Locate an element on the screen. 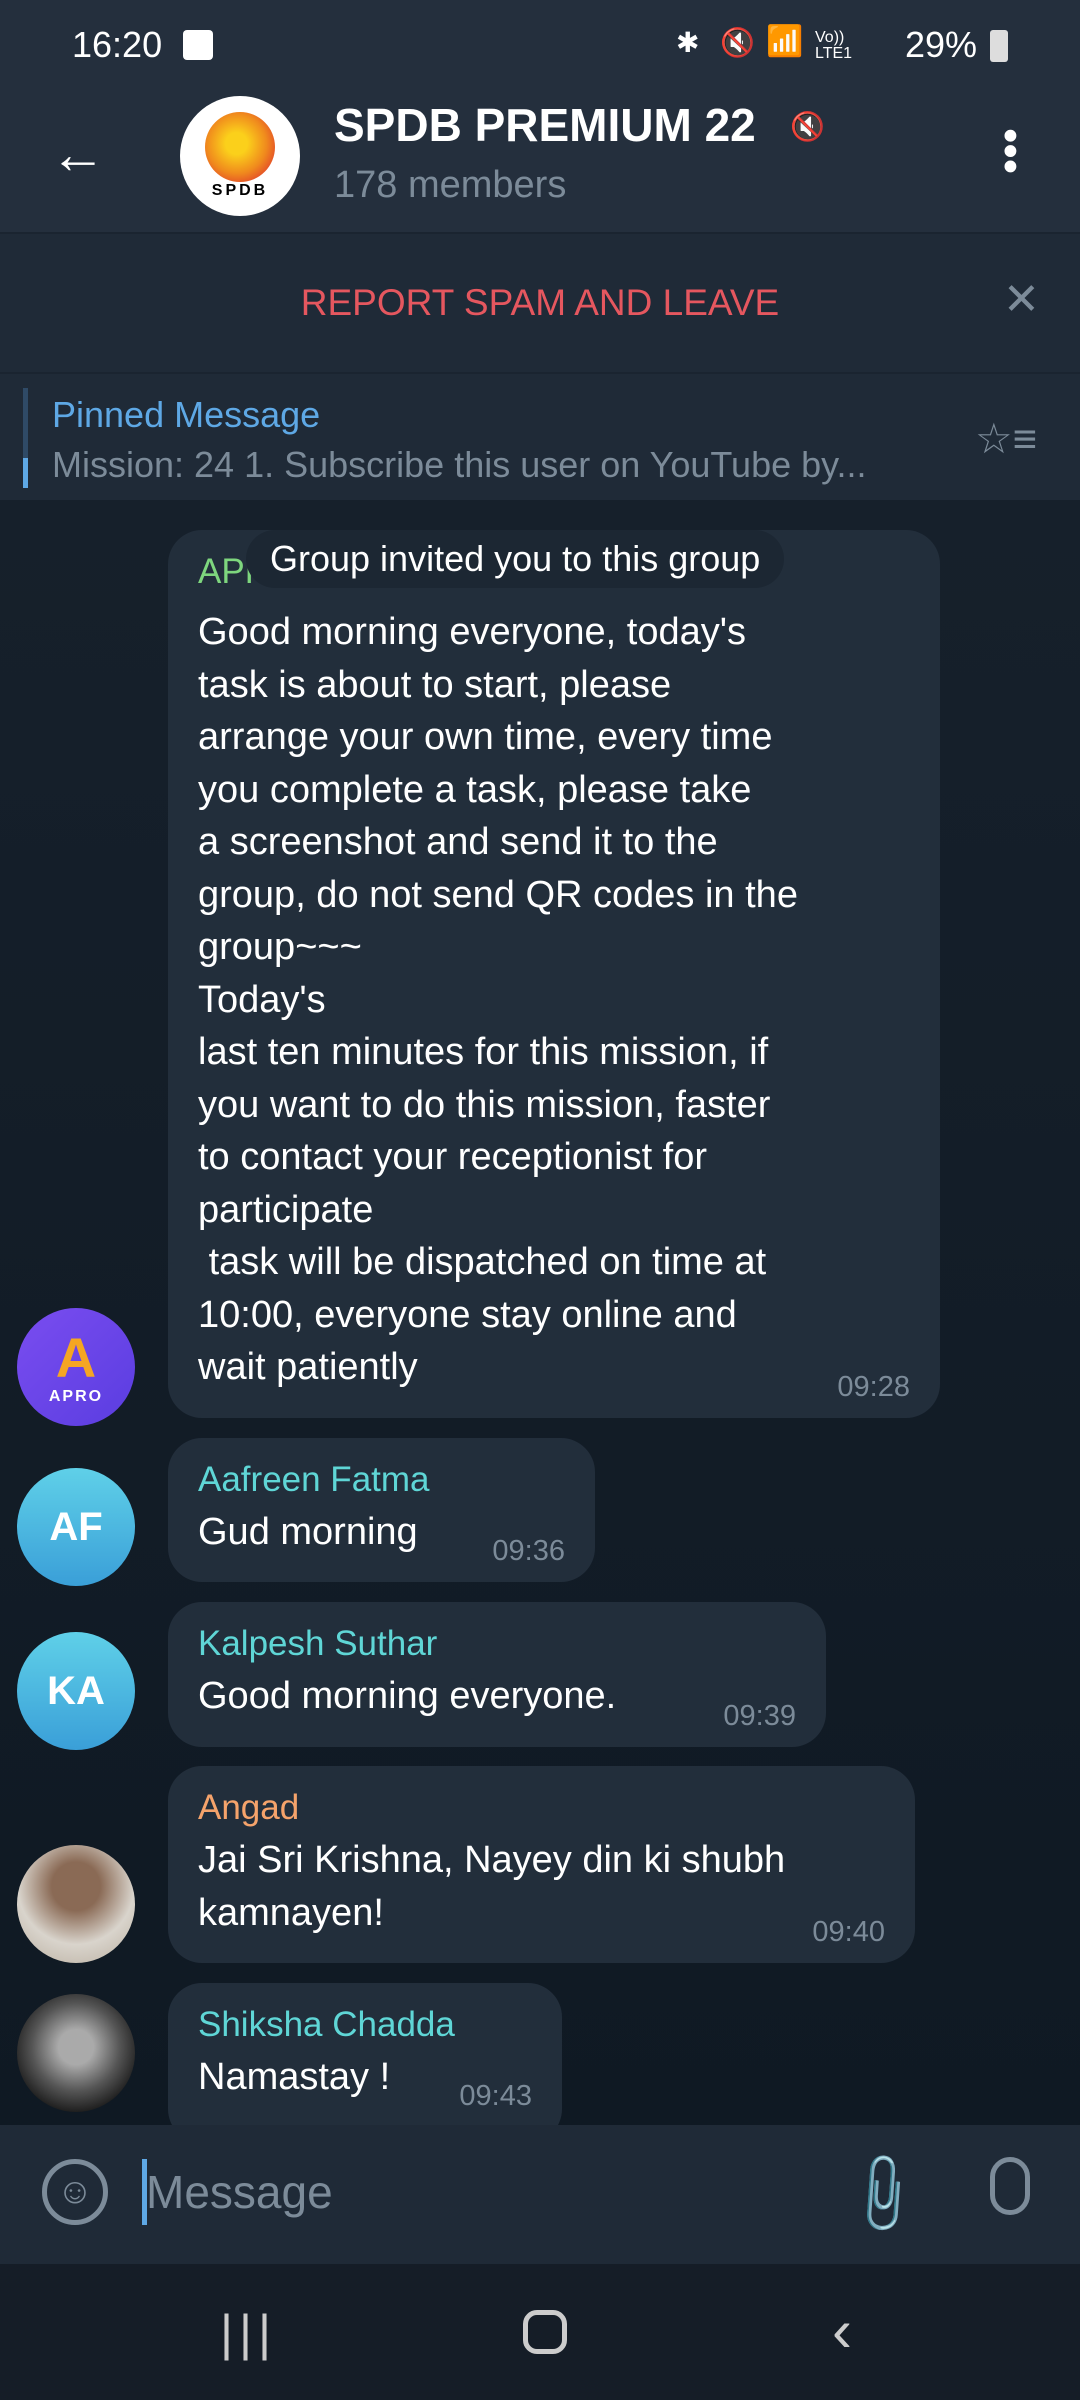 This screenshot has width=1080, height=2400. pinned-indicator is located at coordinates (25, 438).